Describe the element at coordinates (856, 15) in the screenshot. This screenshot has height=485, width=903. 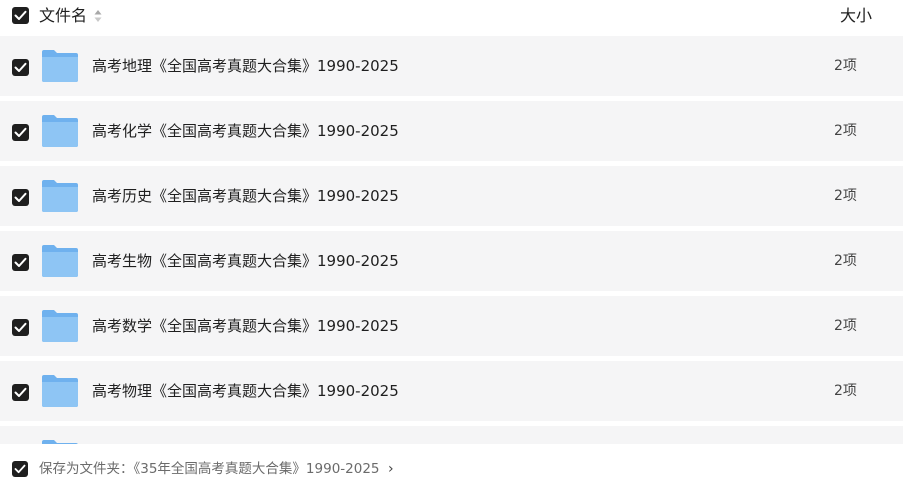
I see `column-header-size: 大小` at that location.